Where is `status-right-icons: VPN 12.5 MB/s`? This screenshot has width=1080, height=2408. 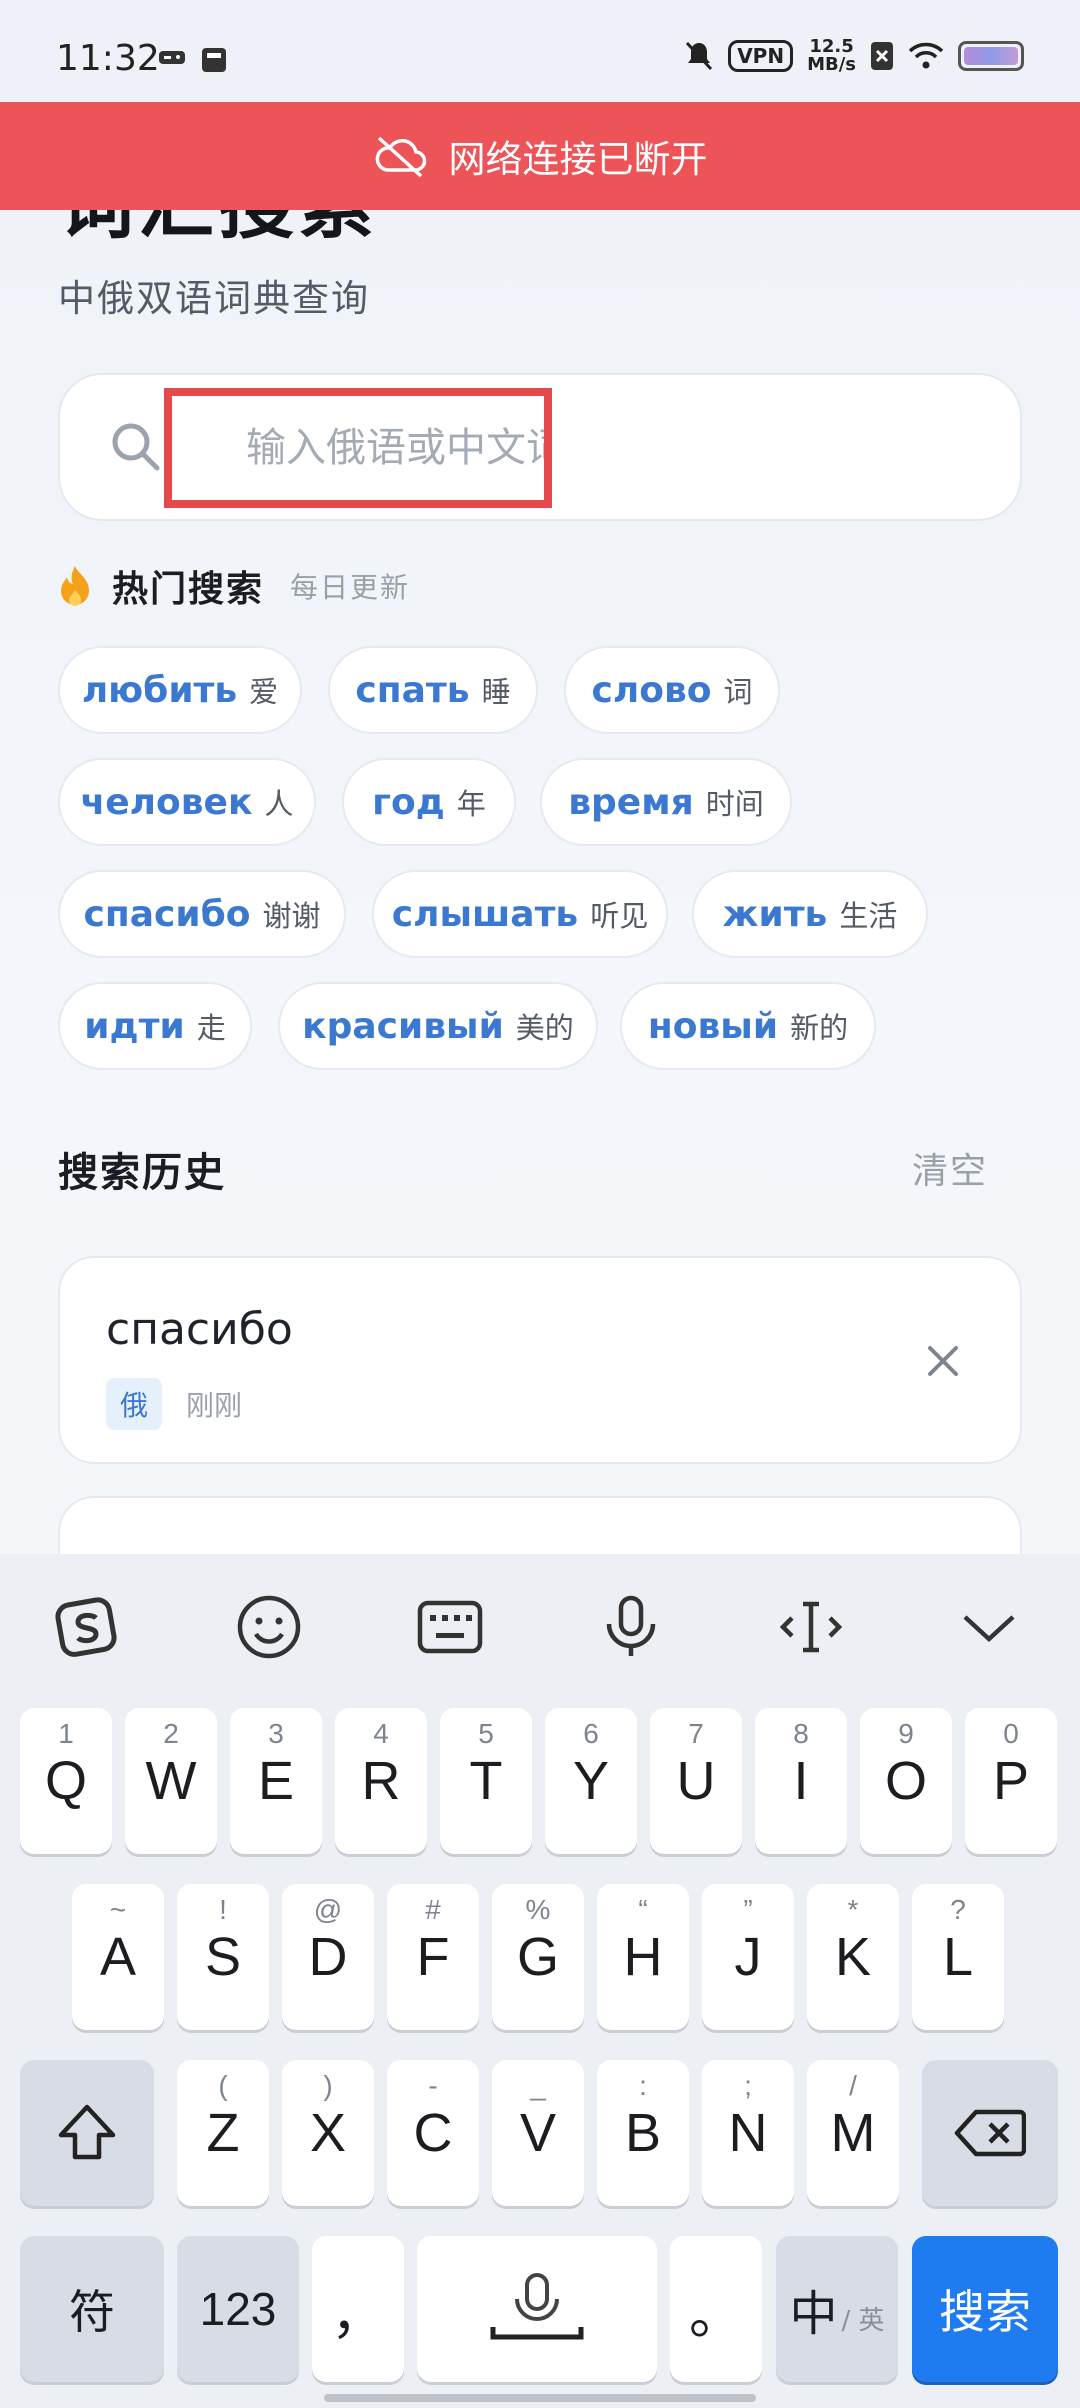
status-right-icons: VPN 12.5 MB/s is located at coordinates (854, 56).